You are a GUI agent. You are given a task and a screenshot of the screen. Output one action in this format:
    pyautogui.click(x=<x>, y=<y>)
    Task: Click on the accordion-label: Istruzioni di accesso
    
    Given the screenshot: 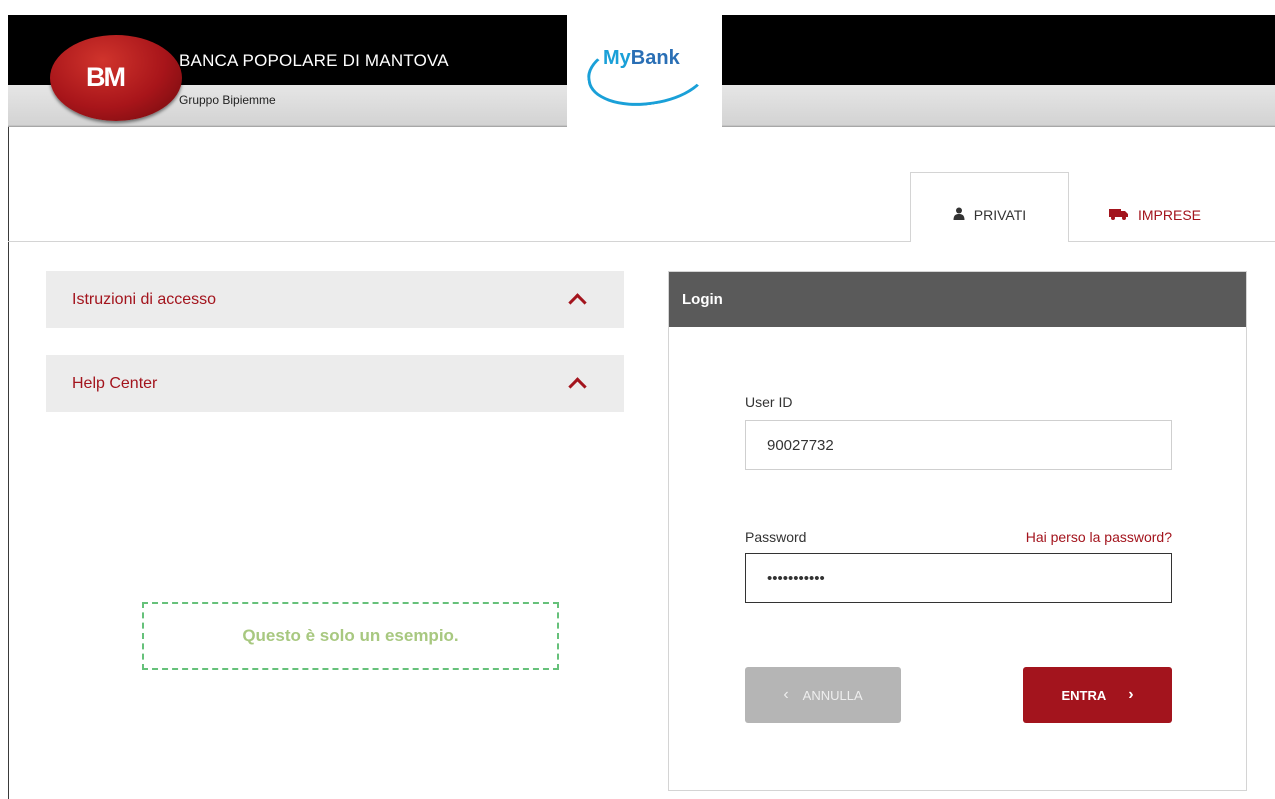 What is the action you would take?
    pyautogui.click(x=144, y=299)
    